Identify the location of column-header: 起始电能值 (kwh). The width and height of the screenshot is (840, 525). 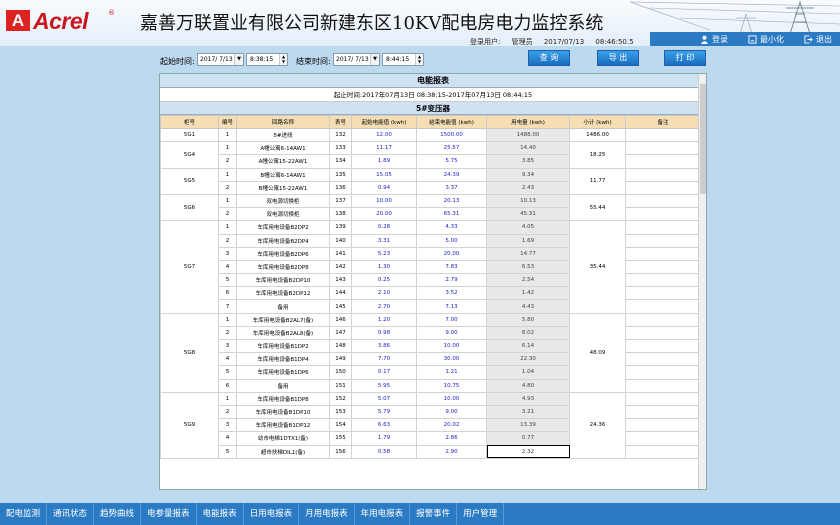
(384, 122).